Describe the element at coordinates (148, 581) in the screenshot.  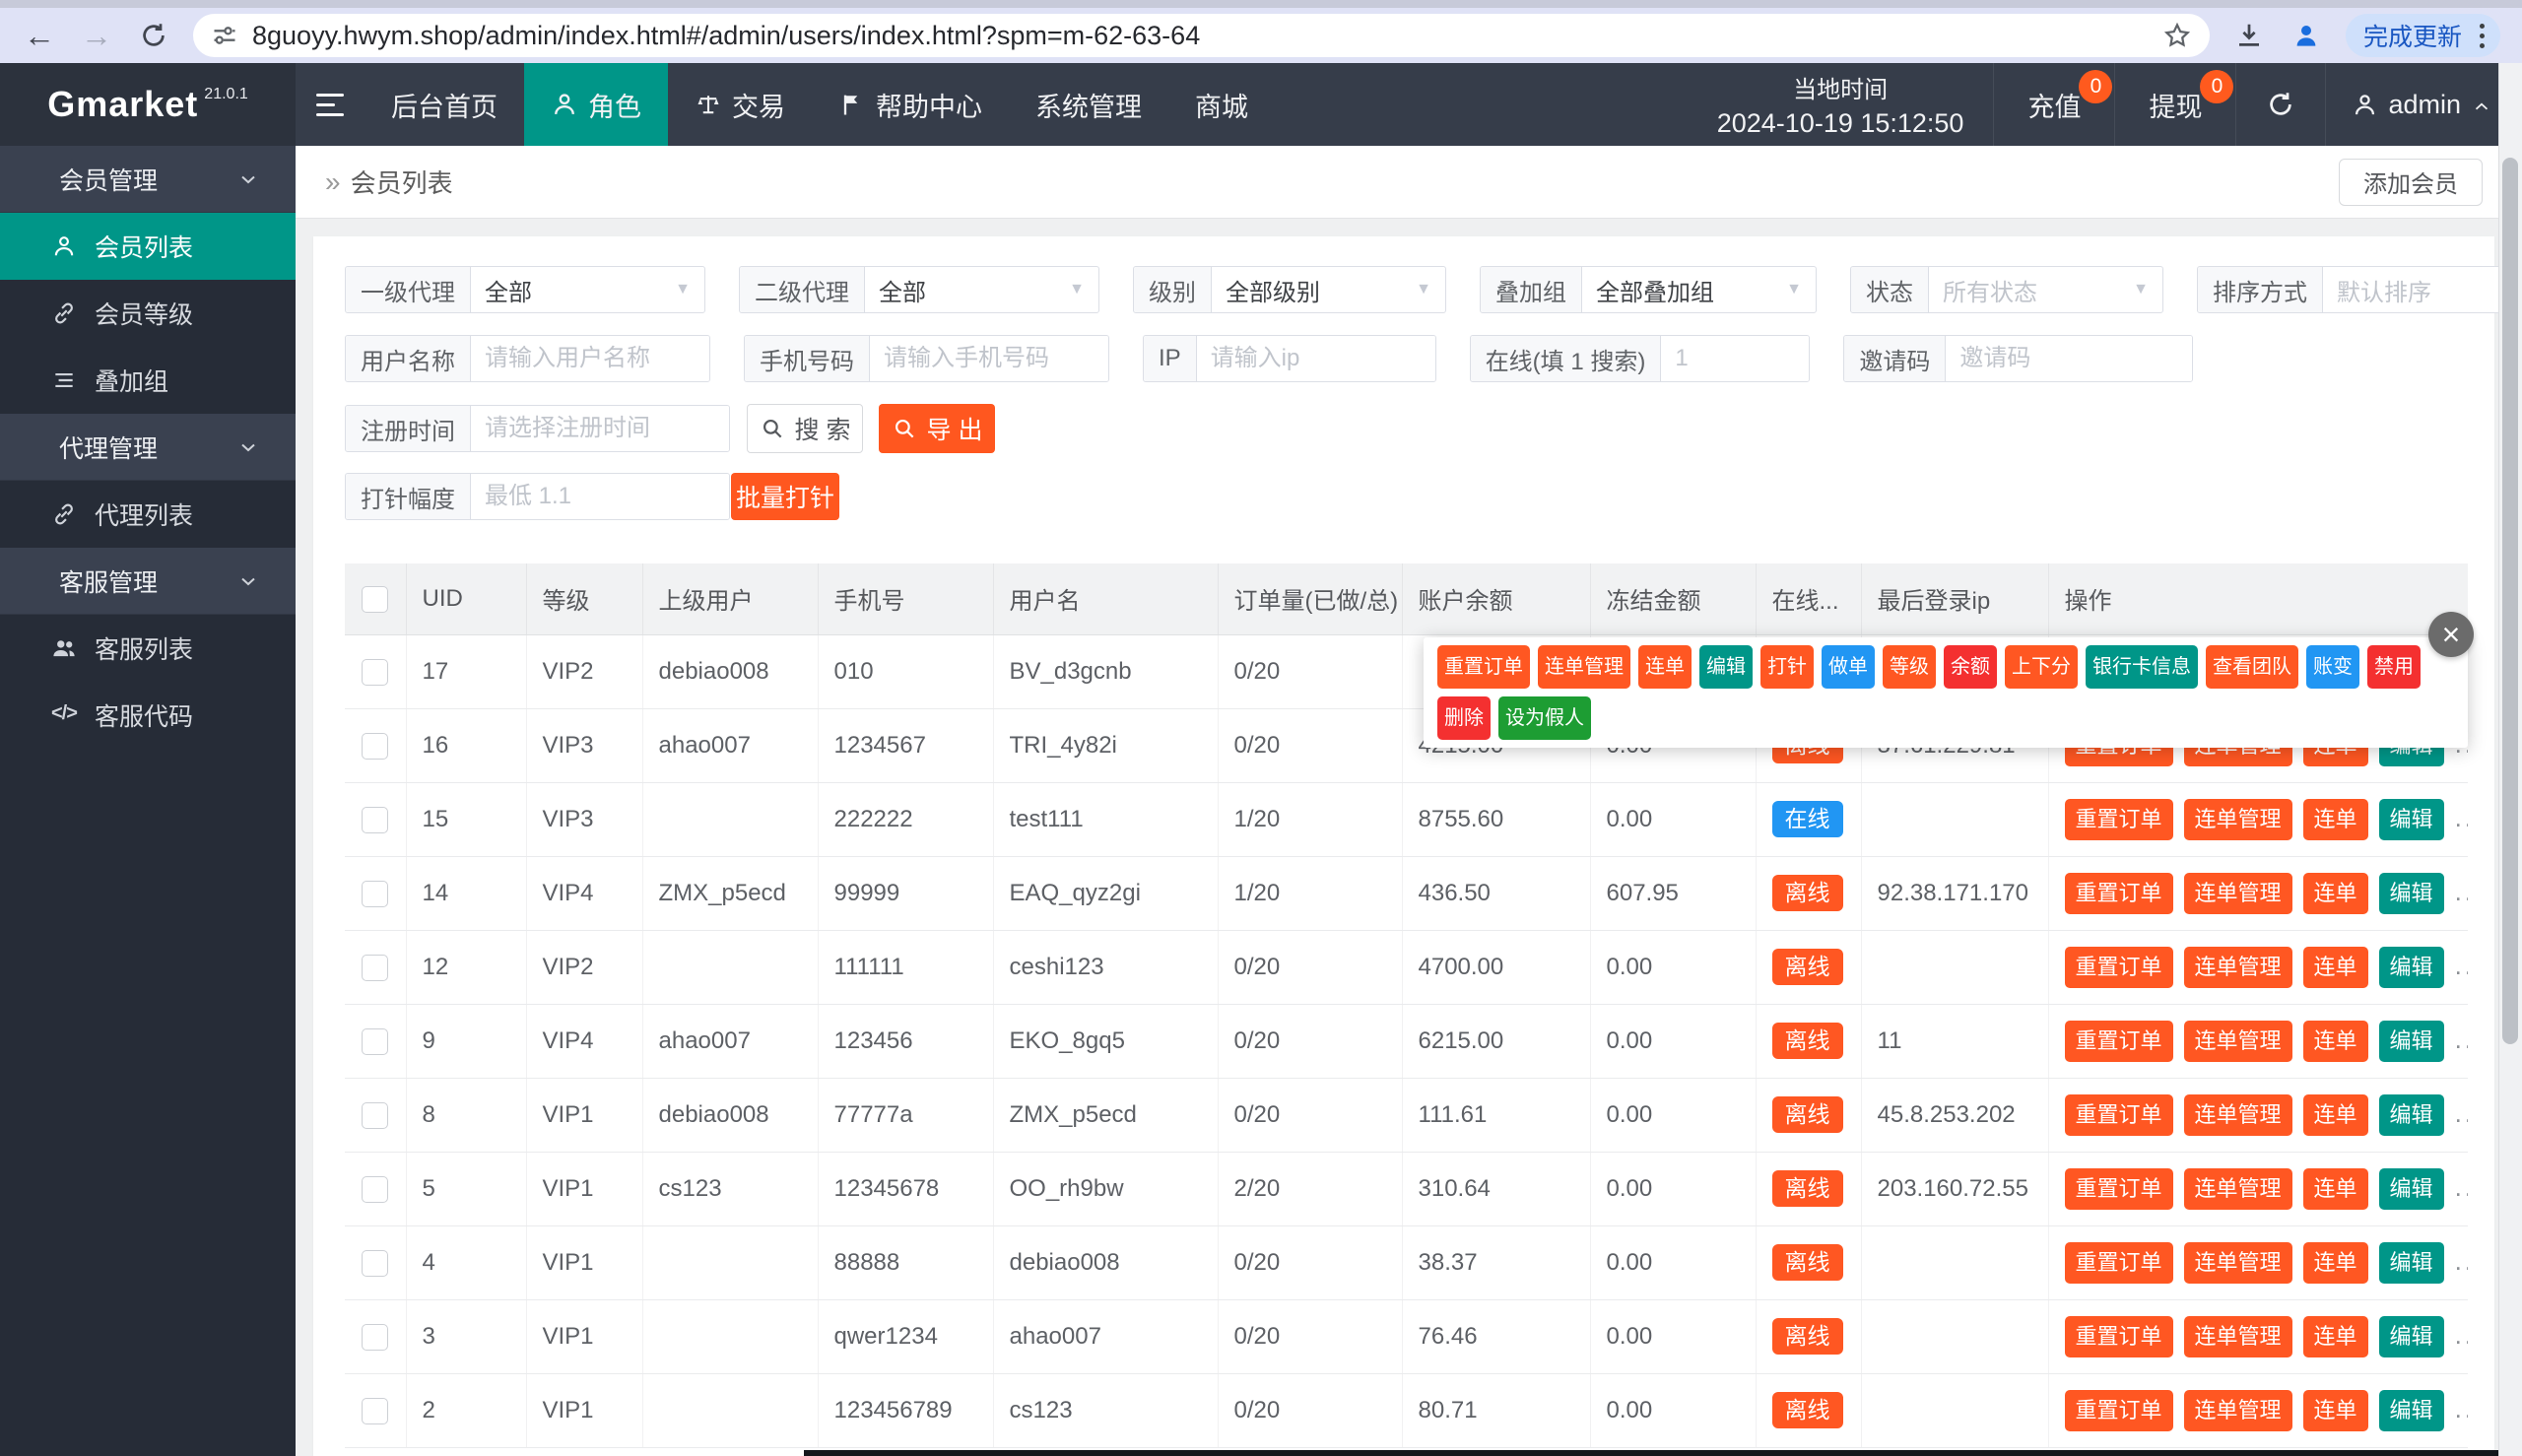
I see `sidebar-group-service-management: 客服管理` at that location.